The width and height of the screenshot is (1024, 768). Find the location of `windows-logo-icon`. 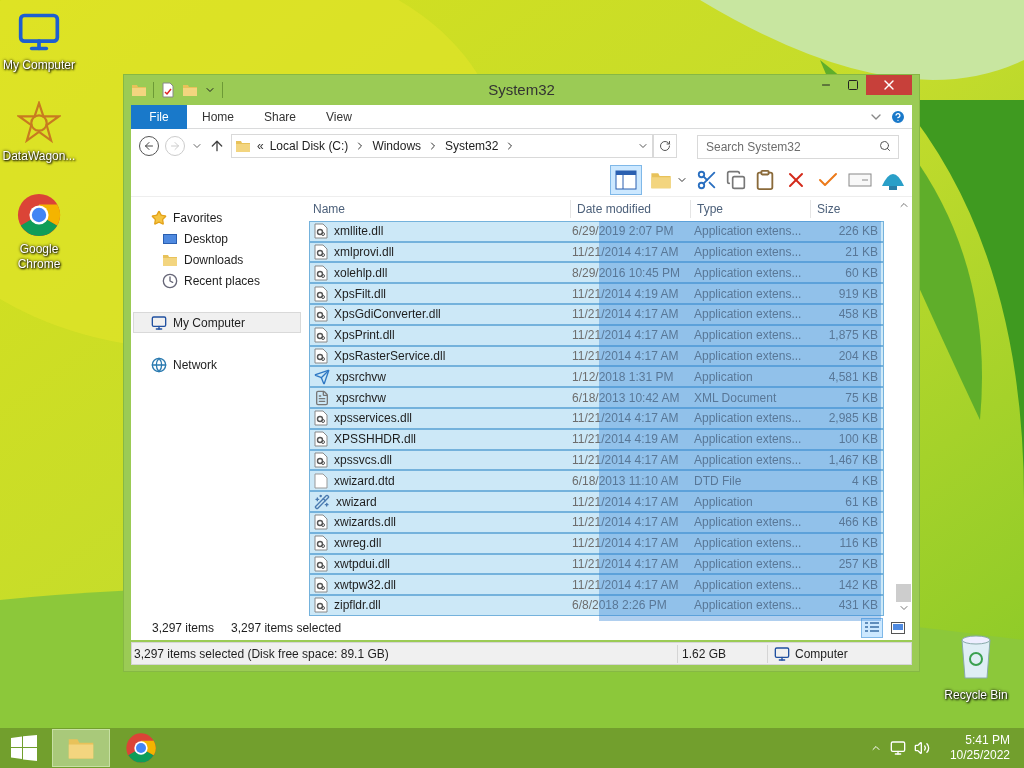

windows-logo-icon is located at coordinates (24, 748).